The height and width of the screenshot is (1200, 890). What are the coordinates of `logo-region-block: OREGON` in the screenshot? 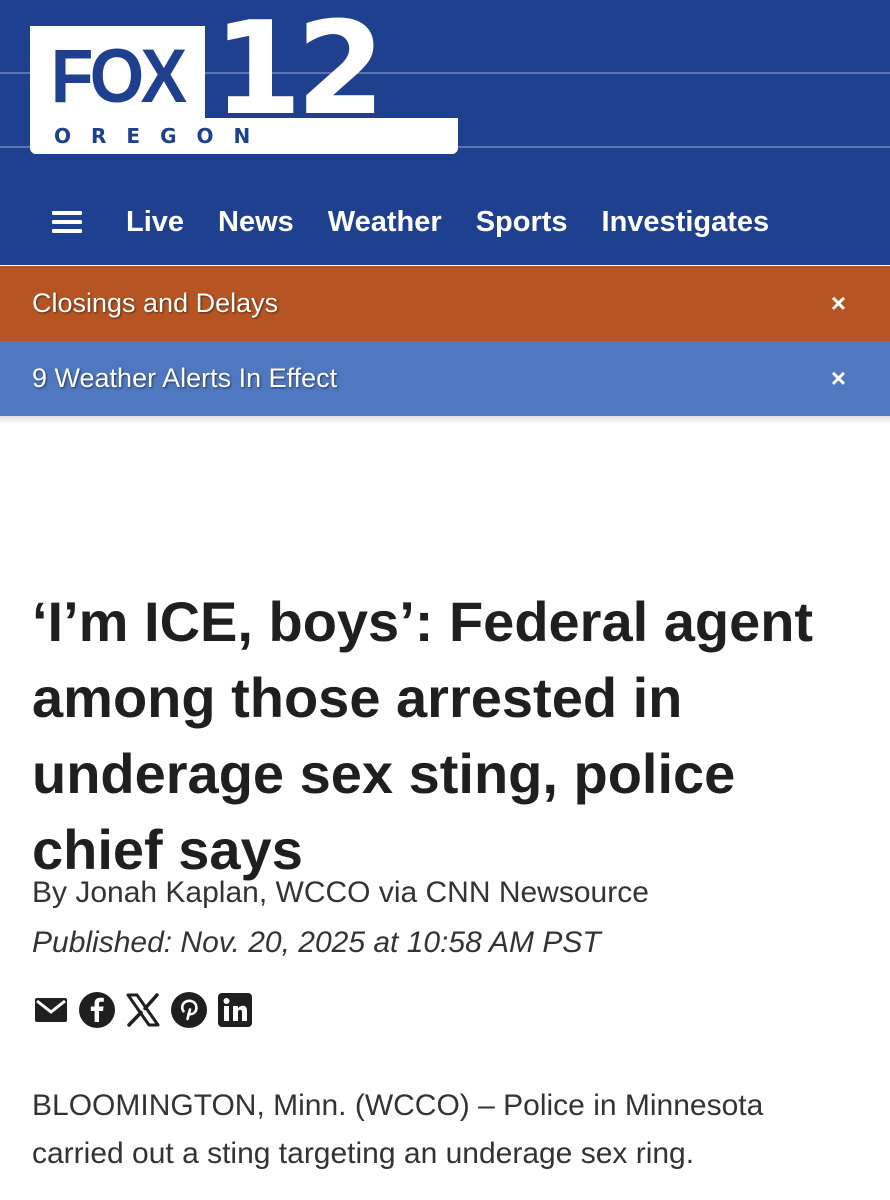 It's located at (244, 136).